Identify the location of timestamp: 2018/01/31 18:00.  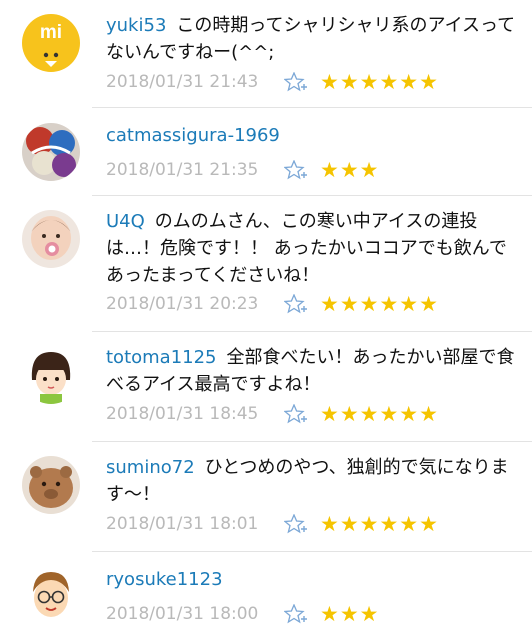
(182, 614).